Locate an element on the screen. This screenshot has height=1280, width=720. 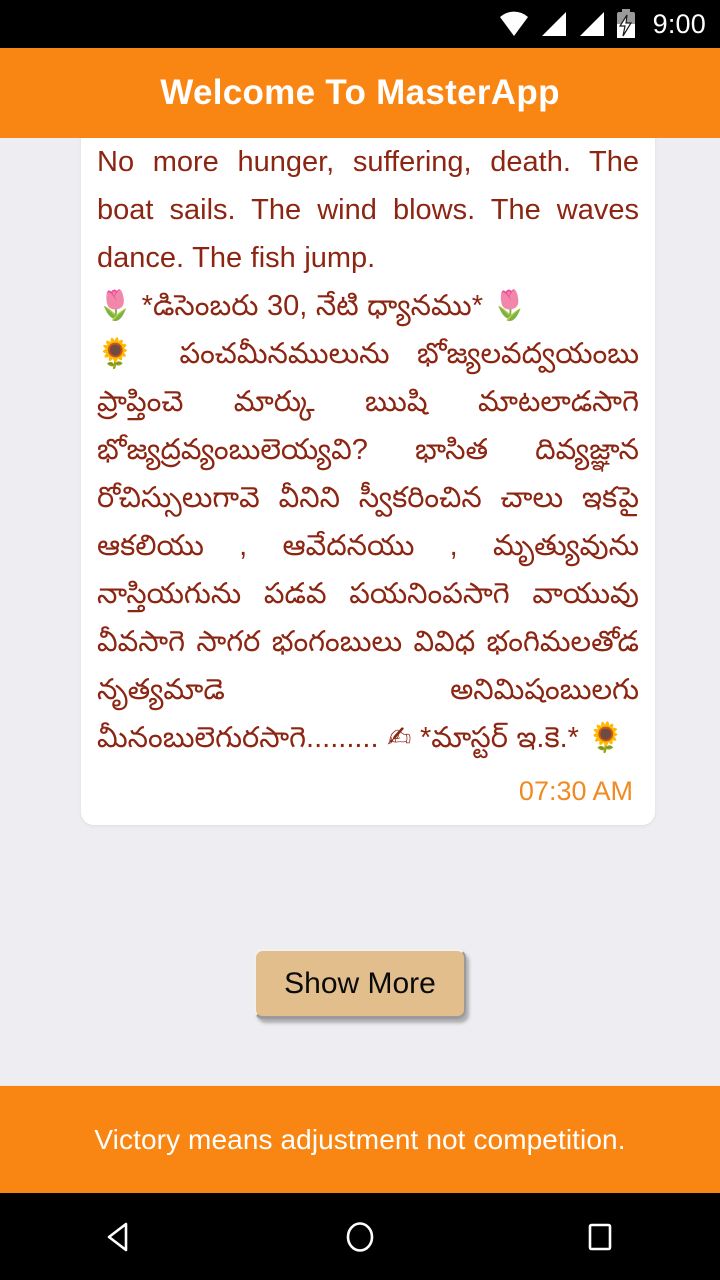
home-circle-icon is located at coordinates (360, 1236).